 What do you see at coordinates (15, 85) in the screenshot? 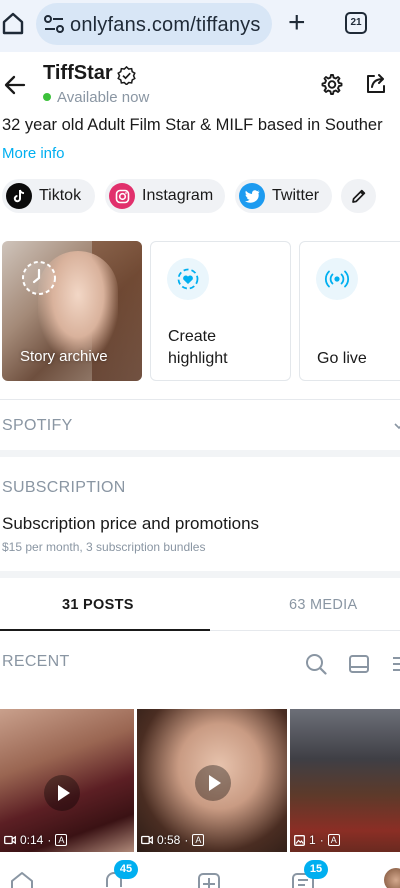
I see `back-arrow-icon` at bounding box center [15, 85].